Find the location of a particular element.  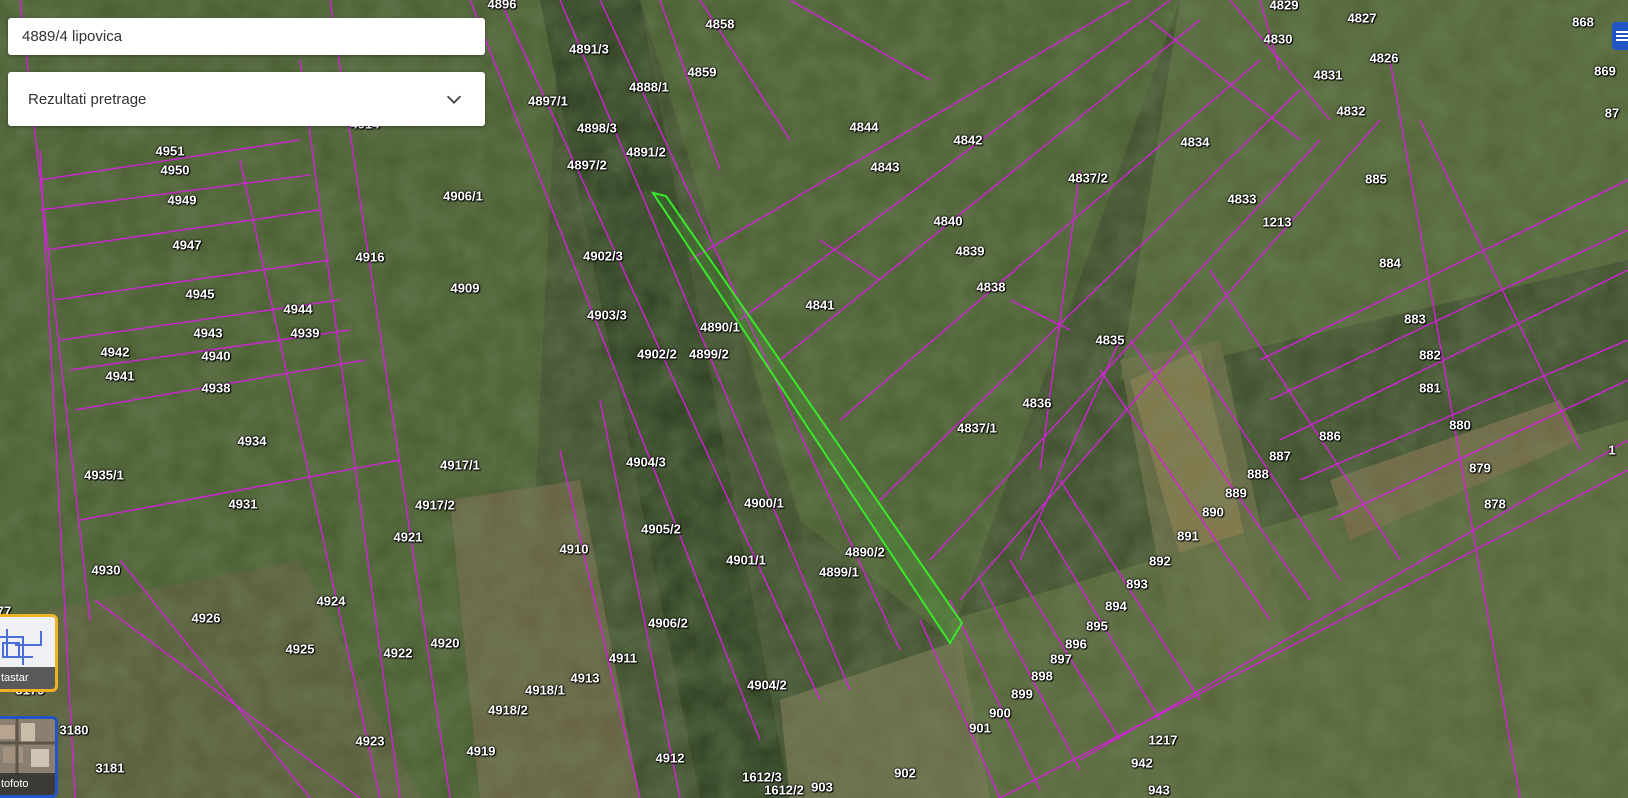

parcel-label: 902 is located at coordinates (905, 773).